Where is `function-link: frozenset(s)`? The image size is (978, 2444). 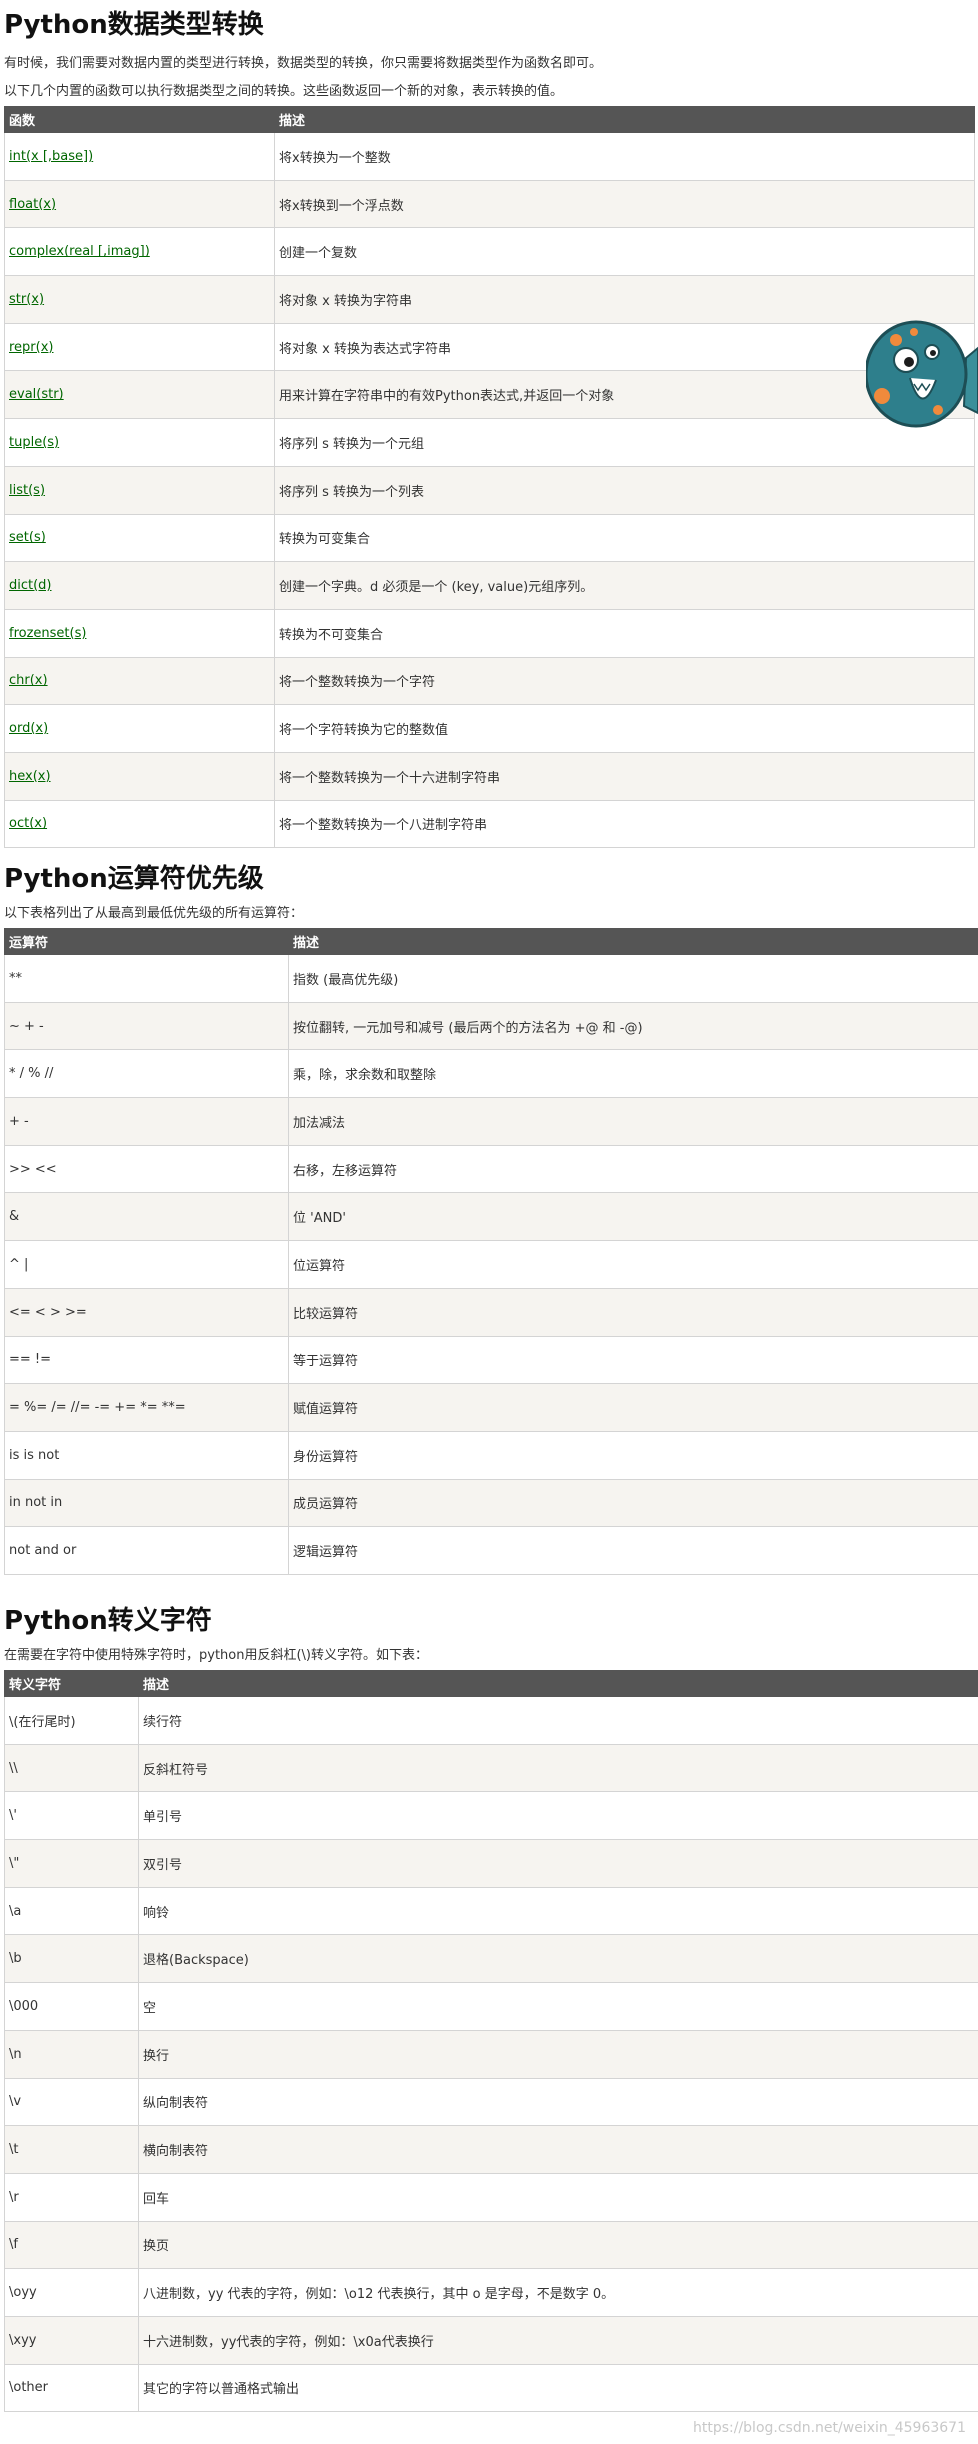 function-link: frozenset(s) is located at coordinates (47, 633).